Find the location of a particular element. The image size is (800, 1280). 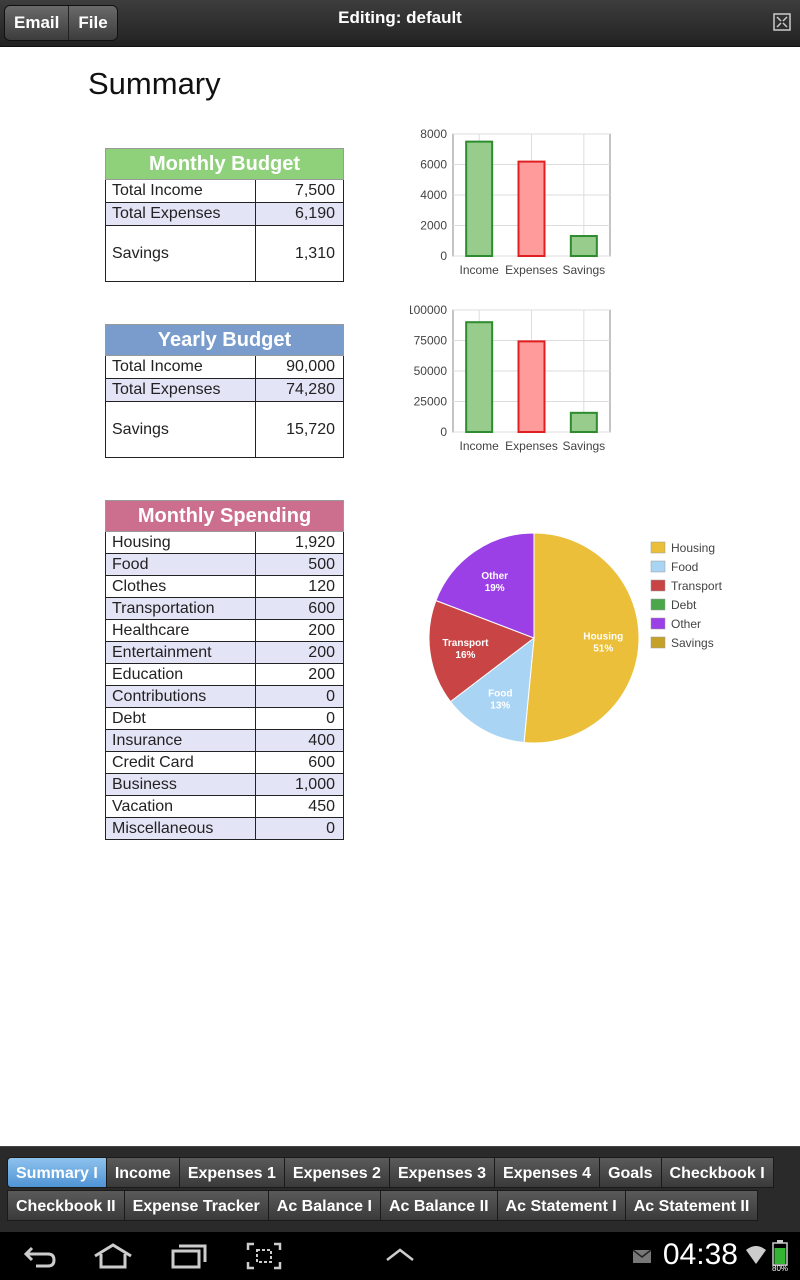

row-value: 1,000 is located at coordinates (299, 784).